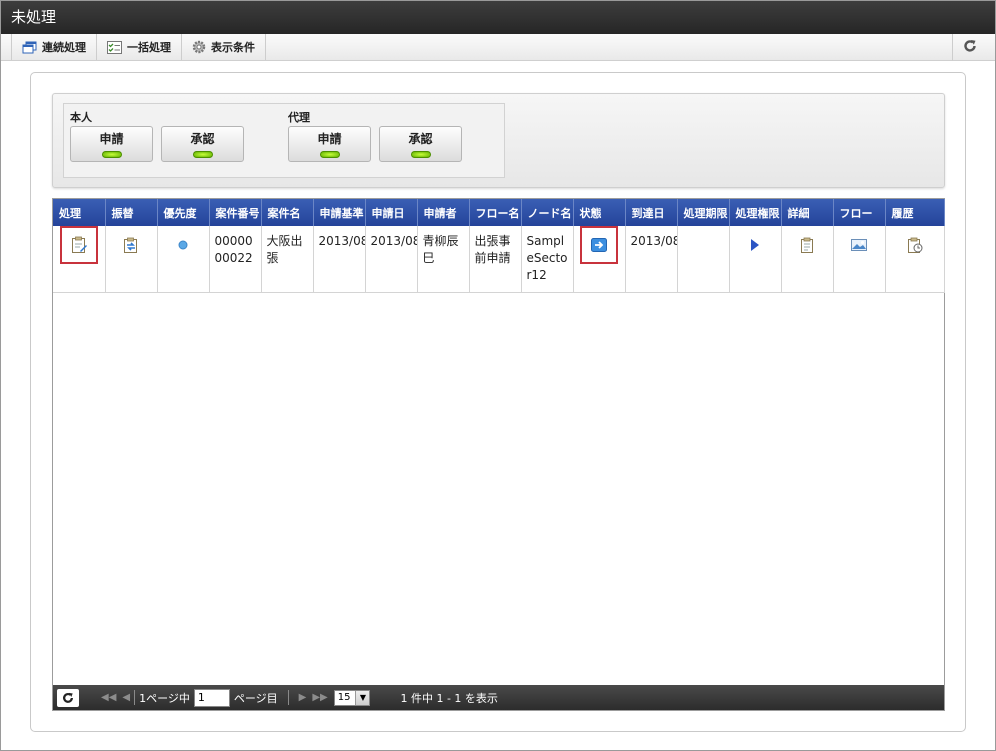 Image resolution: width=996 pixels, height=751 pixels. I want to click on process-cell, so click(79, 259).